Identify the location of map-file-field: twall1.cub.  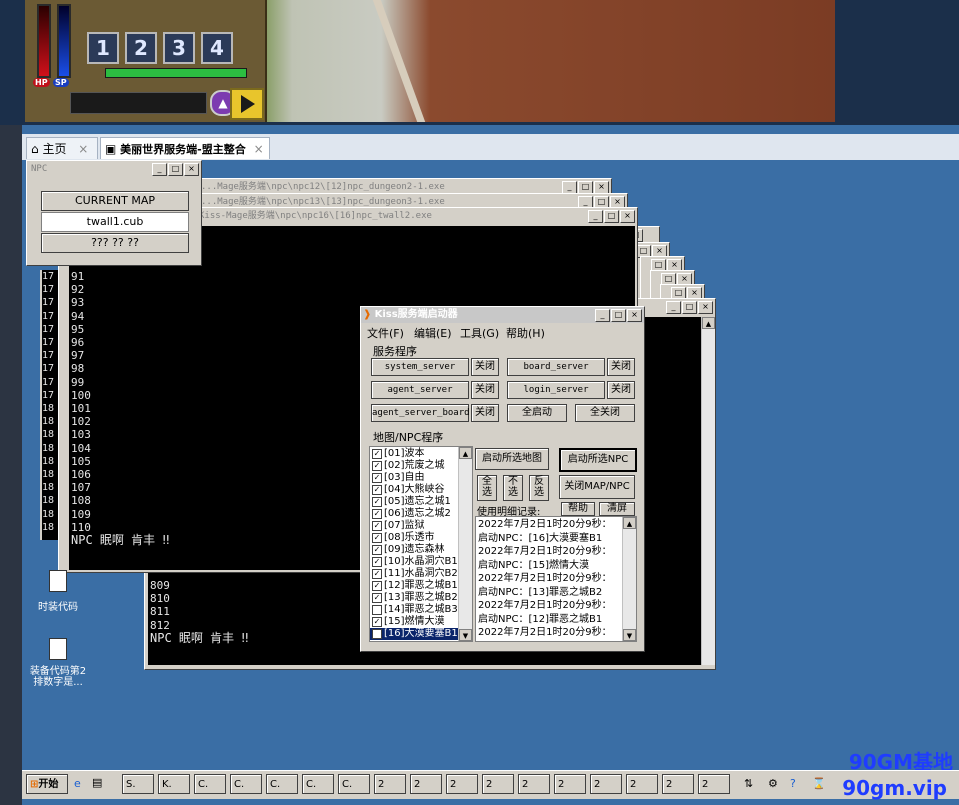
(115, 222).